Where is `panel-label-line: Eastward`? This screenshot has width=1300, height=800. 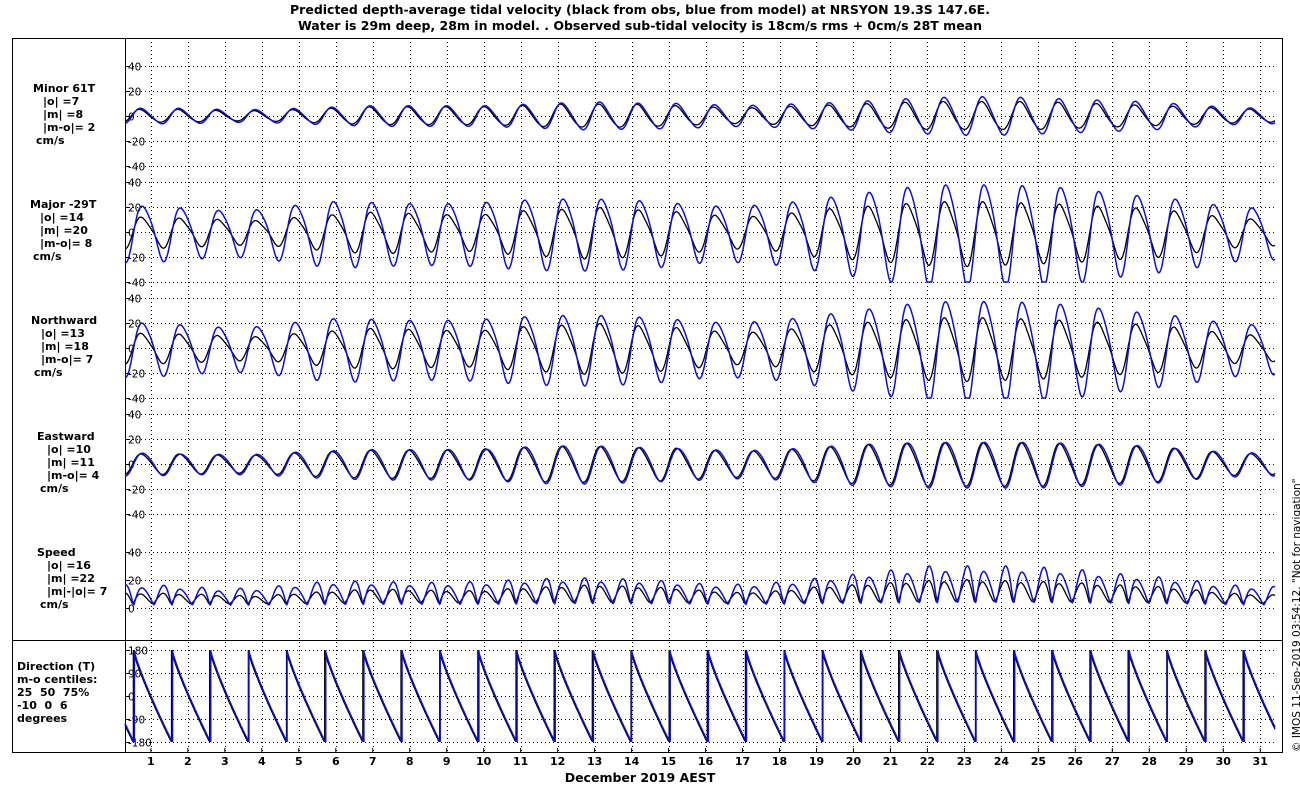 panel-label-line: Eastward is located at coordinates (66, 436).